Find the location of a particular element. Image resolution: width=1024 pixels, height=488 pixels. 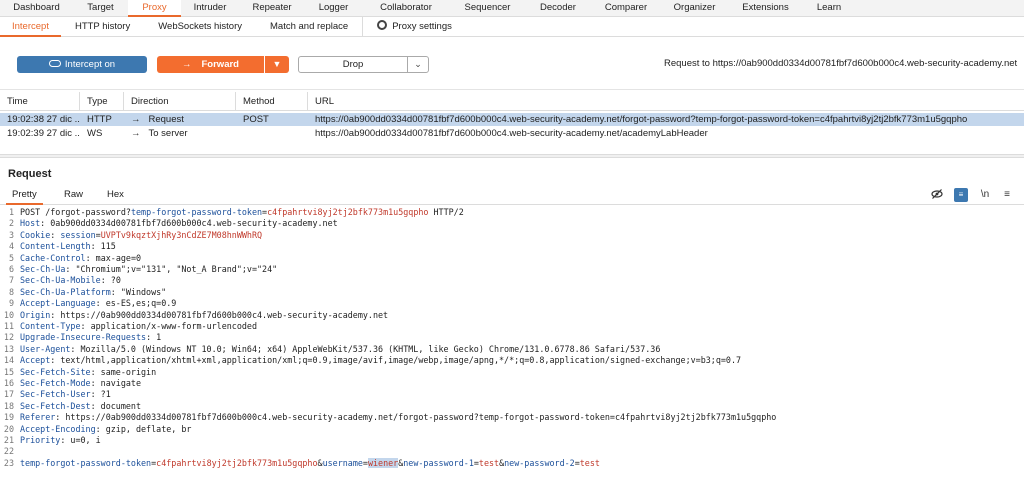

tab-organizer: Organizer is located at coordinates (694, 8).